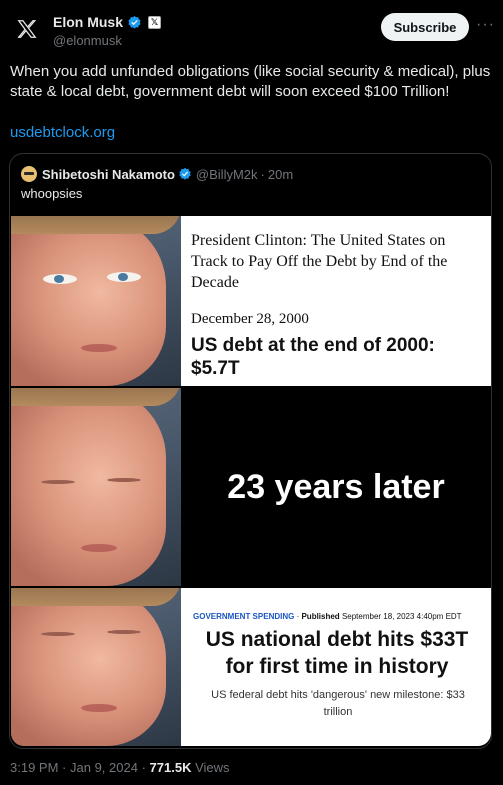 This screenshot has height=785, width=503. What do you see at coordinates (27, 29) in the screenshot?
I see `x-logo-icon` at bounding box center [27, 29].